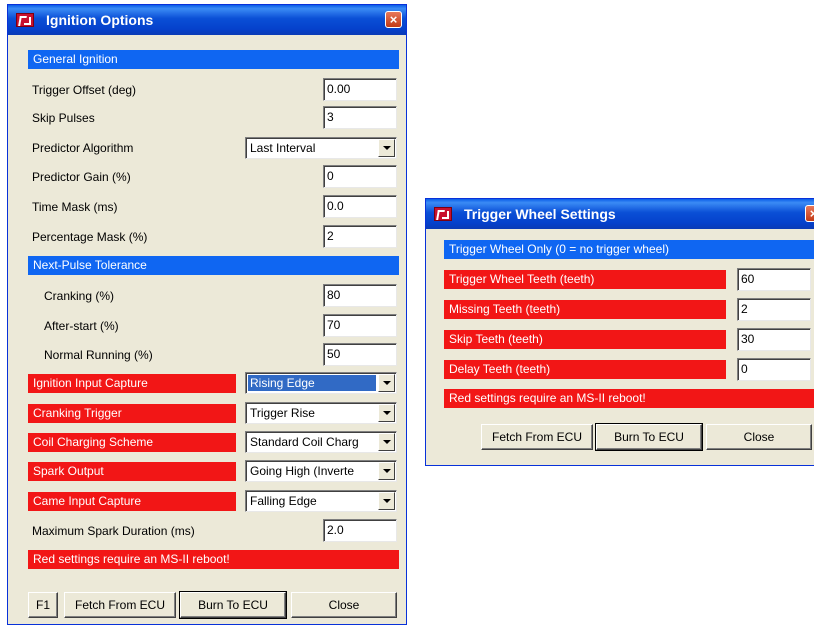 This screenshot has width=814, height=625. Describe the element at coordinates (360, 295) in the screenshot. I see `cranking-input: 80` at that location.